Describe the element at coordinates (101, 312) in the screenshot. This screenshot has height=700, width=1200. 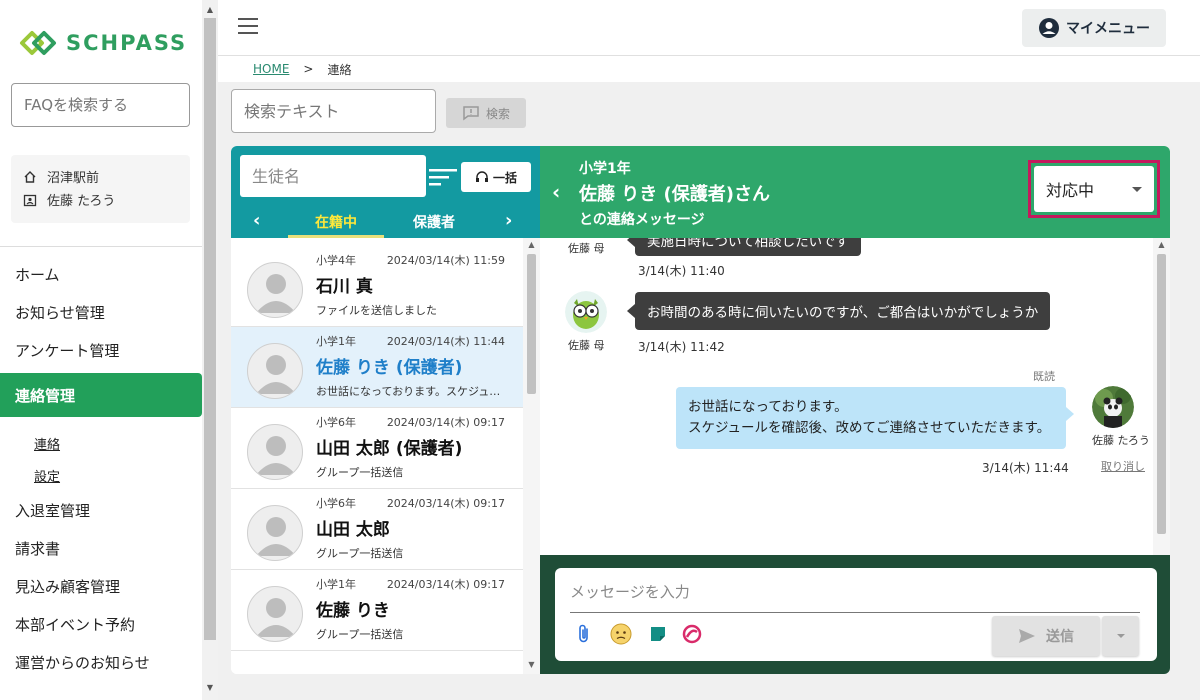
I see `nav-item-news: お知らせ管理` at that location.